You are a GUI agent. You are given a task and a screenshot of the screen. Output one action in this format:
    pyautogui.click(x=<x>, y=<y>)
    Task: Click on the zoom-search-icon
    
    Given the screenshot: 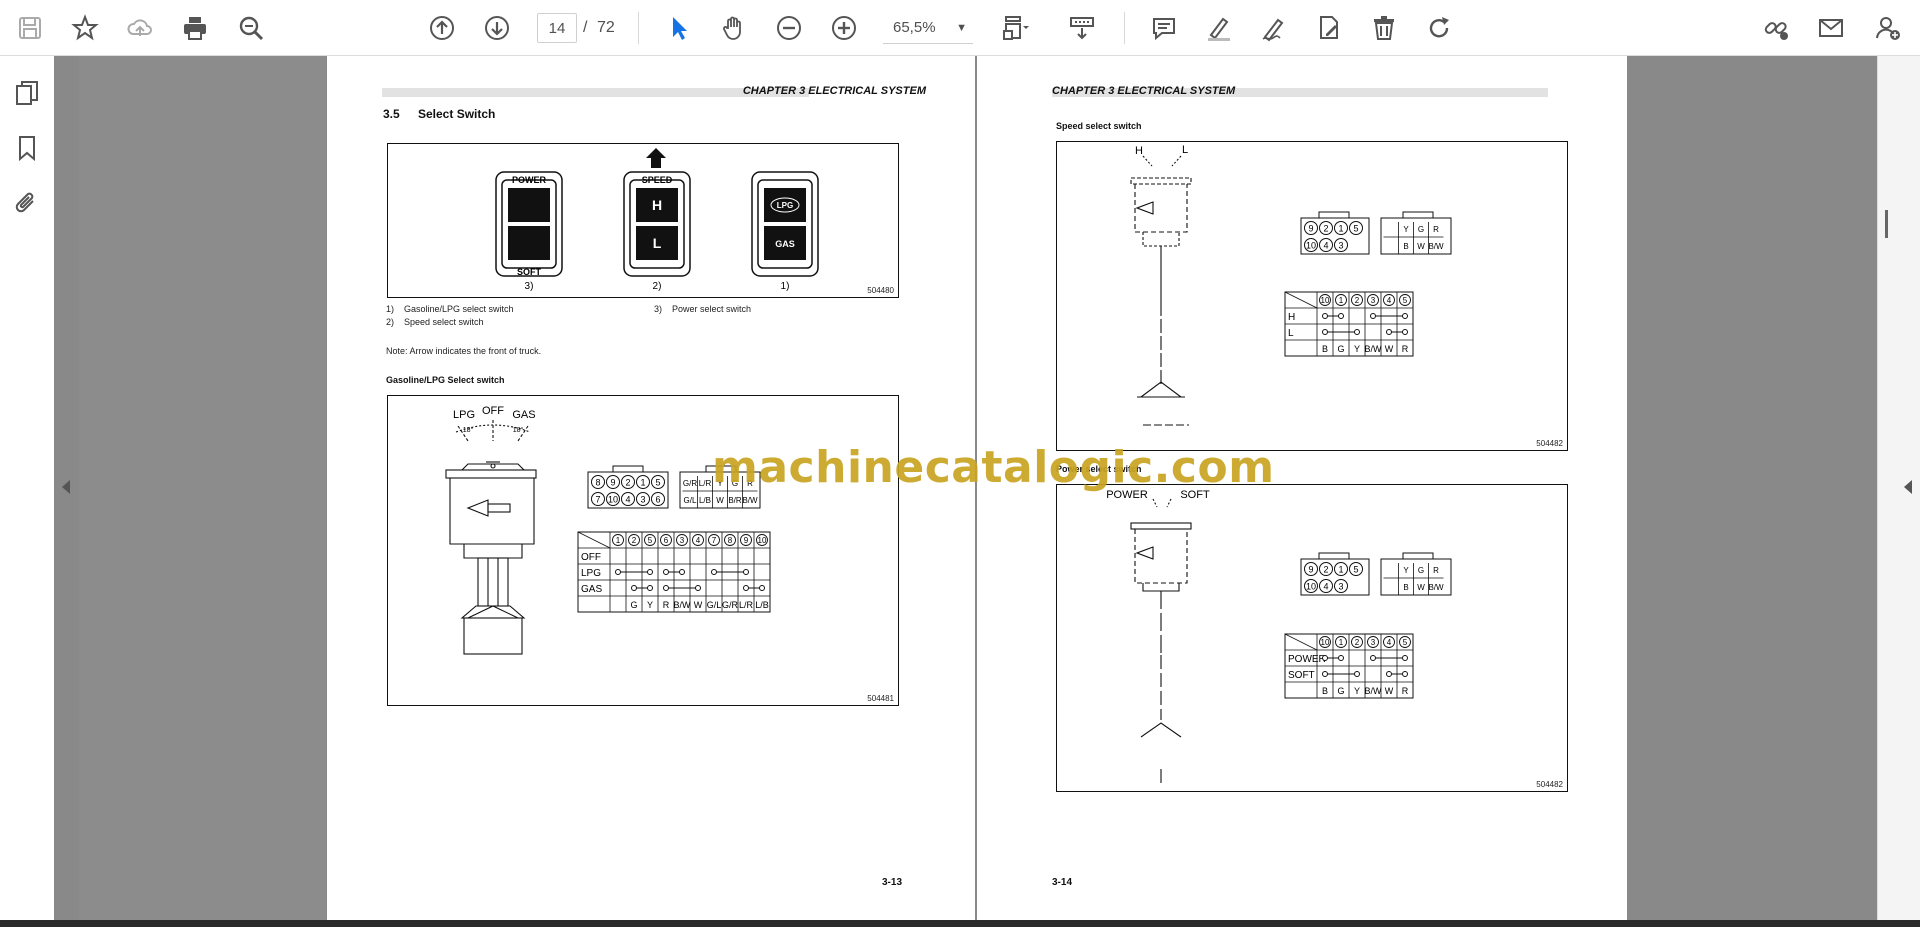 What is the action you would take?
    pyautogui.click(x=251, y=28)
    